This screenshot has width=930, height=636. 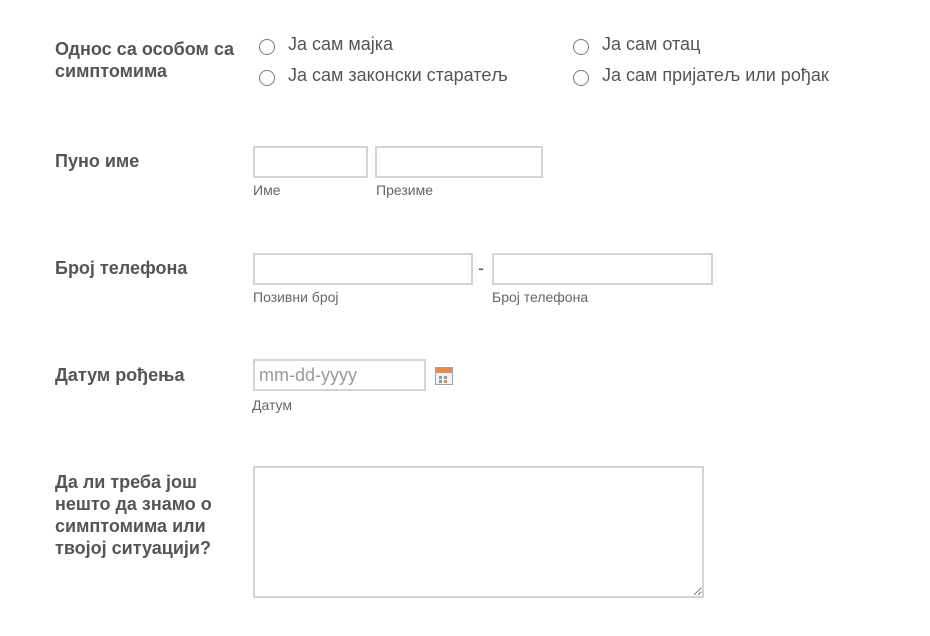 I want to click on area-code-sublabel: Позивни број, so click(x=296, y=297).